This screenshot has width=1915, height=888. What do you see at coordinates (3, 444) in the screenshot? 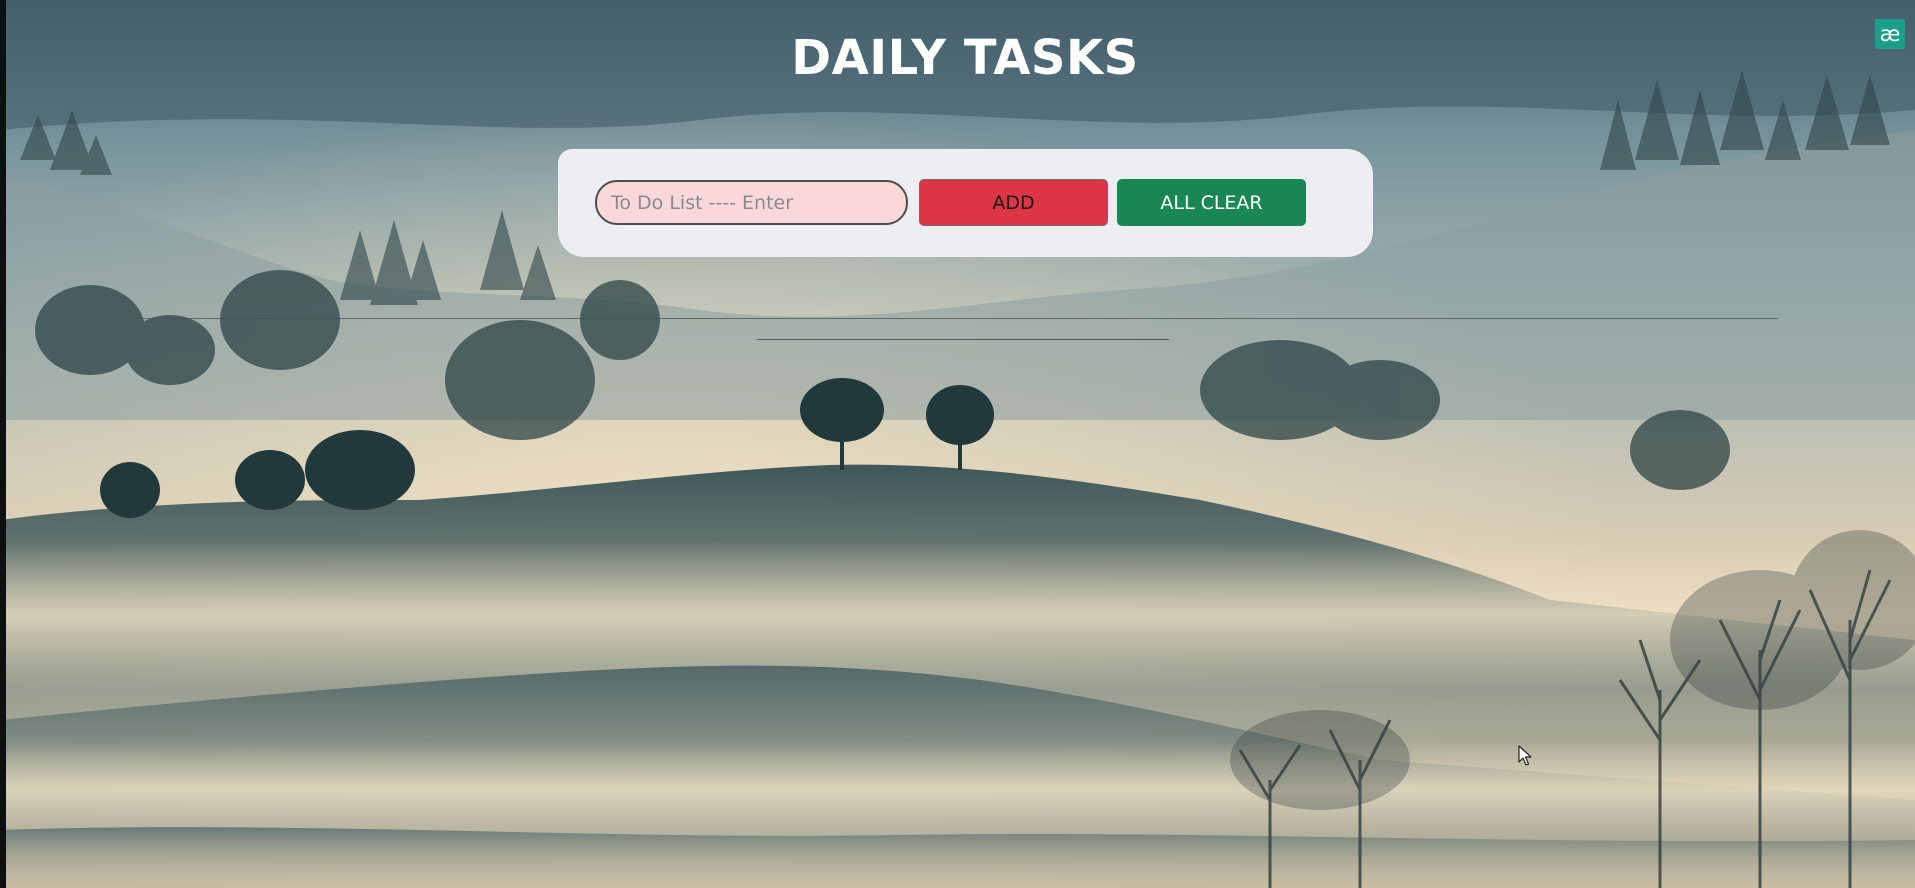
I see `window-left-edge` at bounding box center [3, 444].